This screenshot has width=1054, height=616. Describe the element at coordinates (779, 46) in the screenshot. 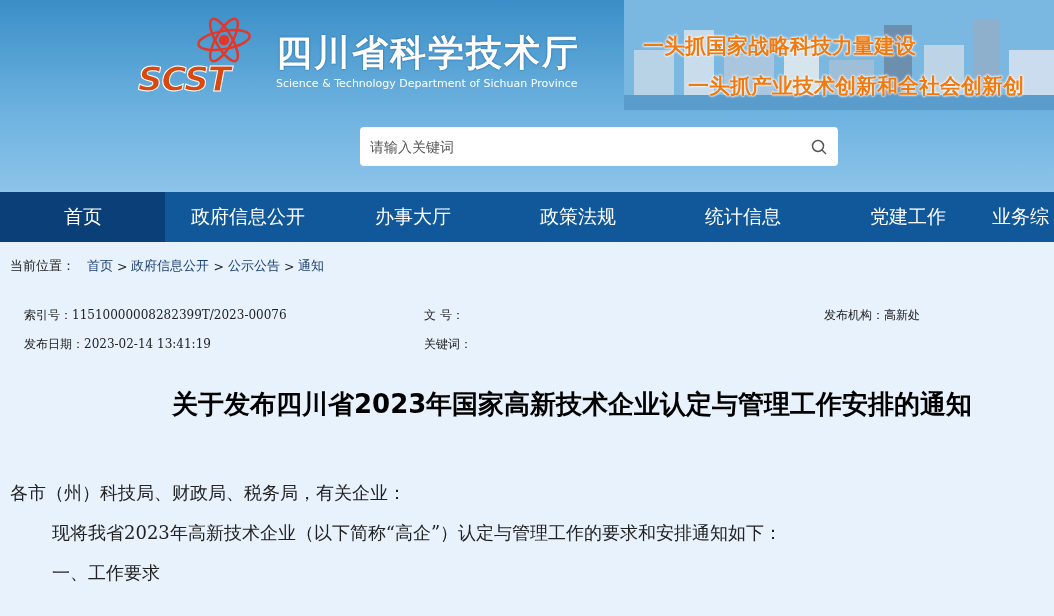

I see `slogan: 一头抓国家战略科技力量建设` at that location.